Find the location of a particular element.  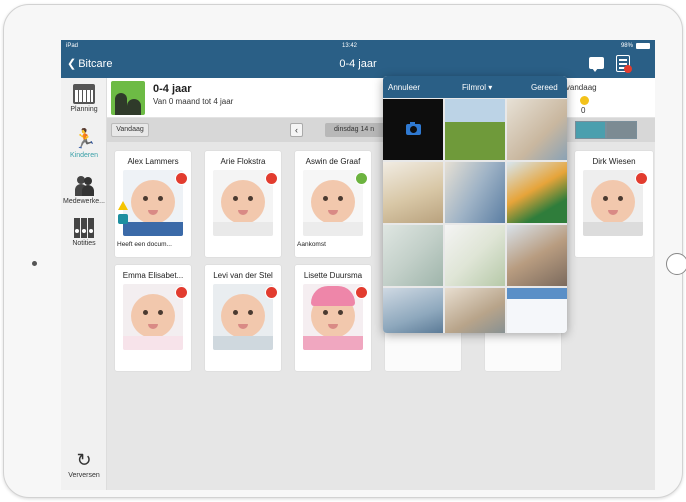

child-name: Aswin de Graaf is located at coordinates (333, 161).